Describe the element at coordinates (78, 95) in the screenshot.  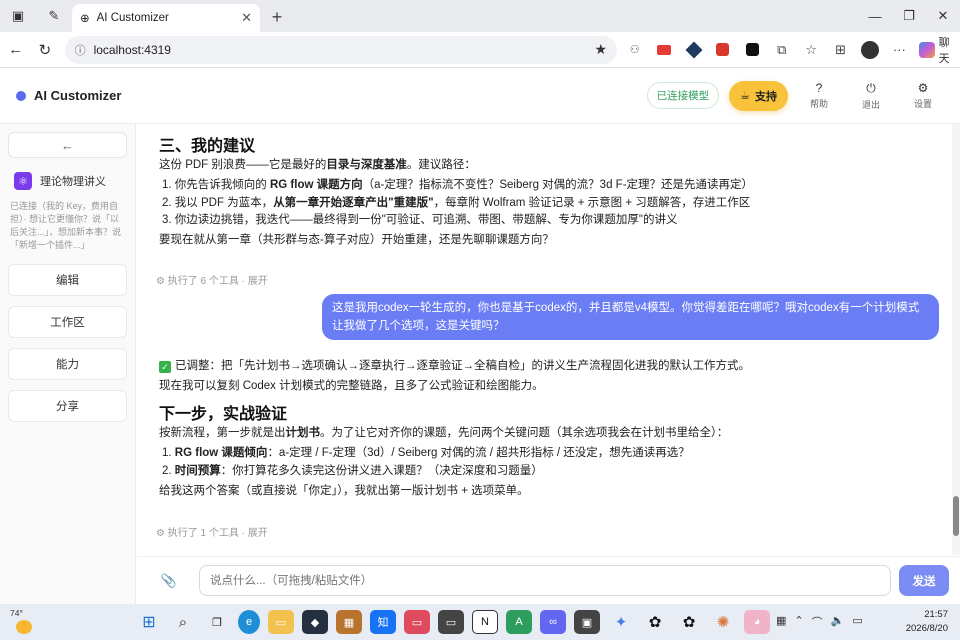
I see `app-name: AI Customizer` at that location.